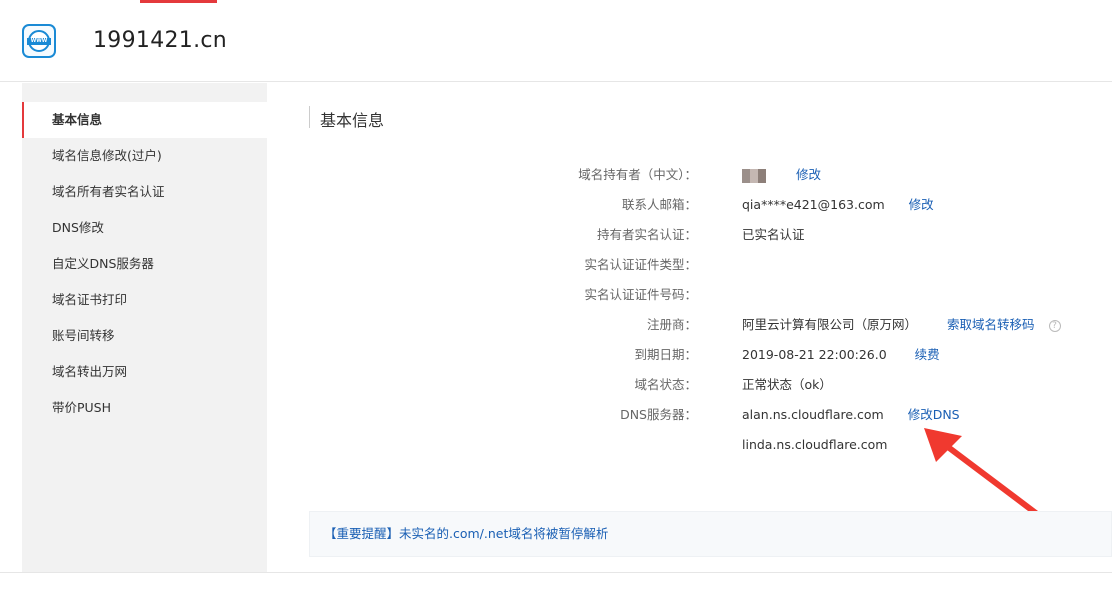 This screenshot has height=594, width=1112. Describe the element at coordinates (1054, 325) in the screenshot. I see `question-circle-icon: ?` at that location.